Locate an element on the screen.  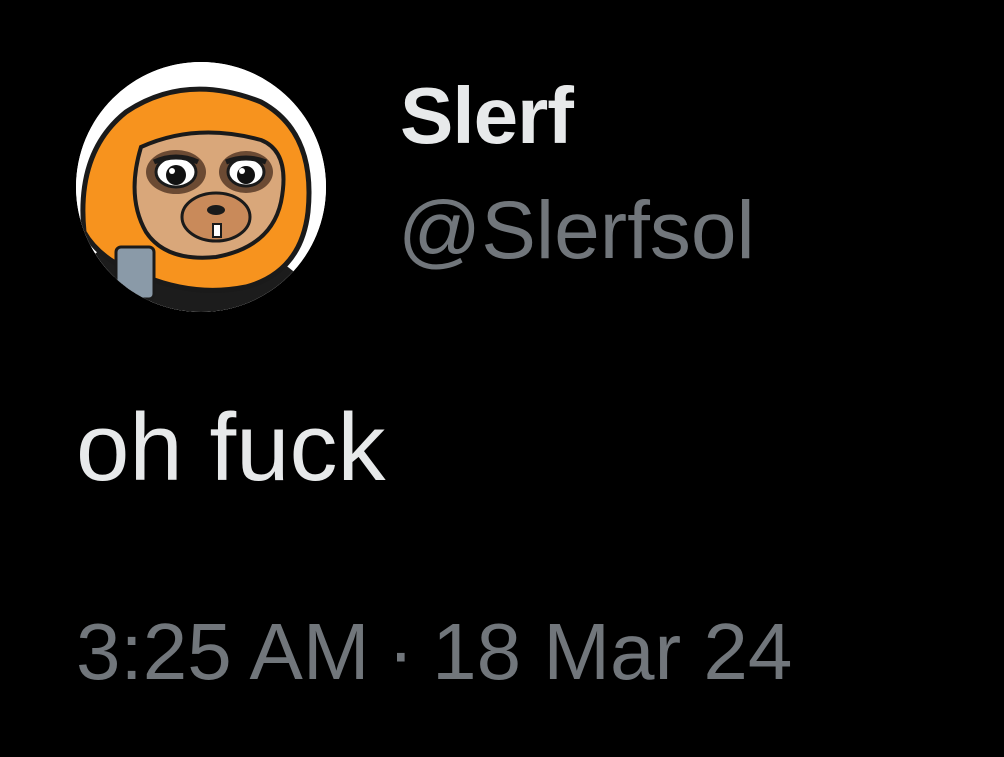
display-name: Slerf is located at coordinates (487, 116).